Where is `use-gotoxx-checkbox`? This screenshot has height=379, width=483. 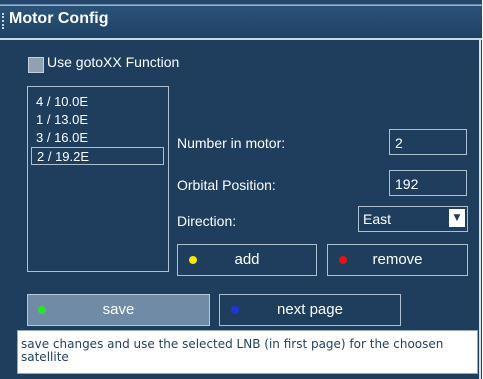 use-gotoxx-checkbox is located at coordinates (36, 65).